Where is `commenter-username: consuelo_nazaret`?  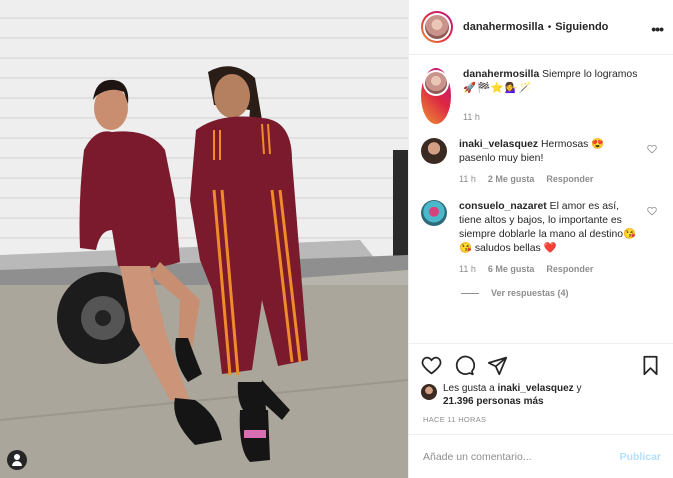
commenter-username: consuelo_nazaret is located at coordinates (503, 206).